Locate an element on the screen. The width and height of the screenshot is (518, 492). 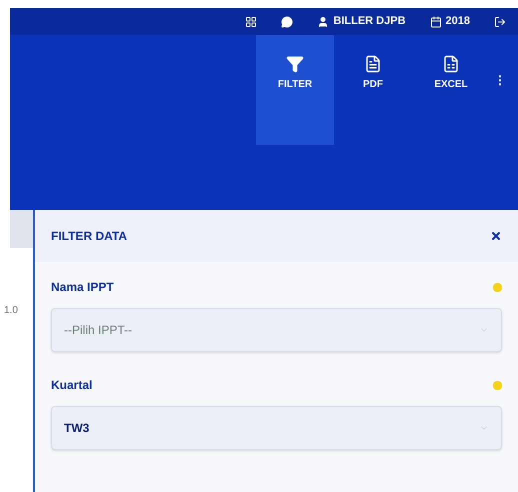
calendar-icon is located at coordinates (436, 22).